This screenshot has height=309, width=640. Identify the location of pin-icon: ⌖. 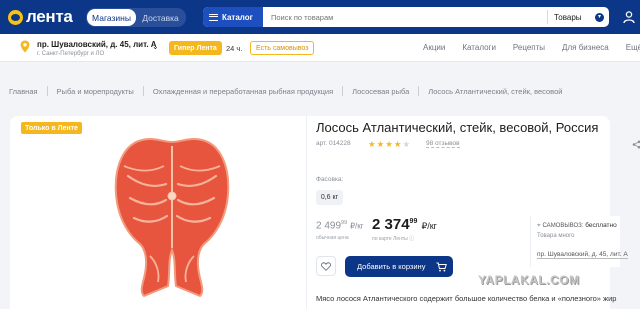
(539, 225).